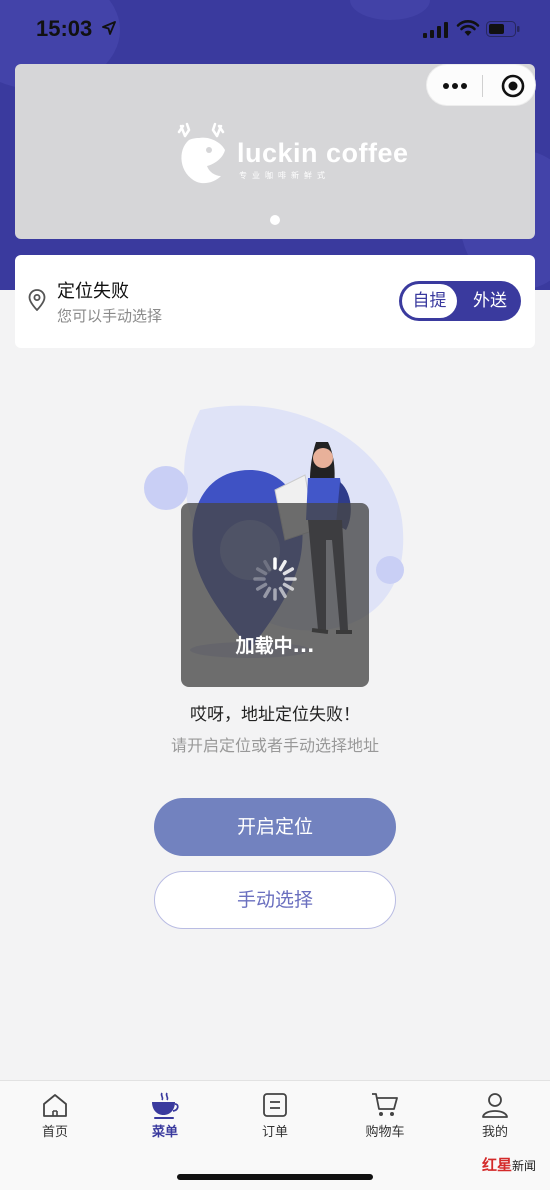 This screenshot has width=550, height=1190. I want to click on carousel-indicator, so click(275, 220).